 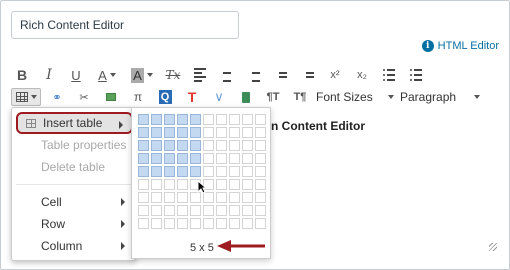 What do you see at coordinates (142, 75) in the screenshot?
I see `background-color-button: A` at bounding box center [142, 75].